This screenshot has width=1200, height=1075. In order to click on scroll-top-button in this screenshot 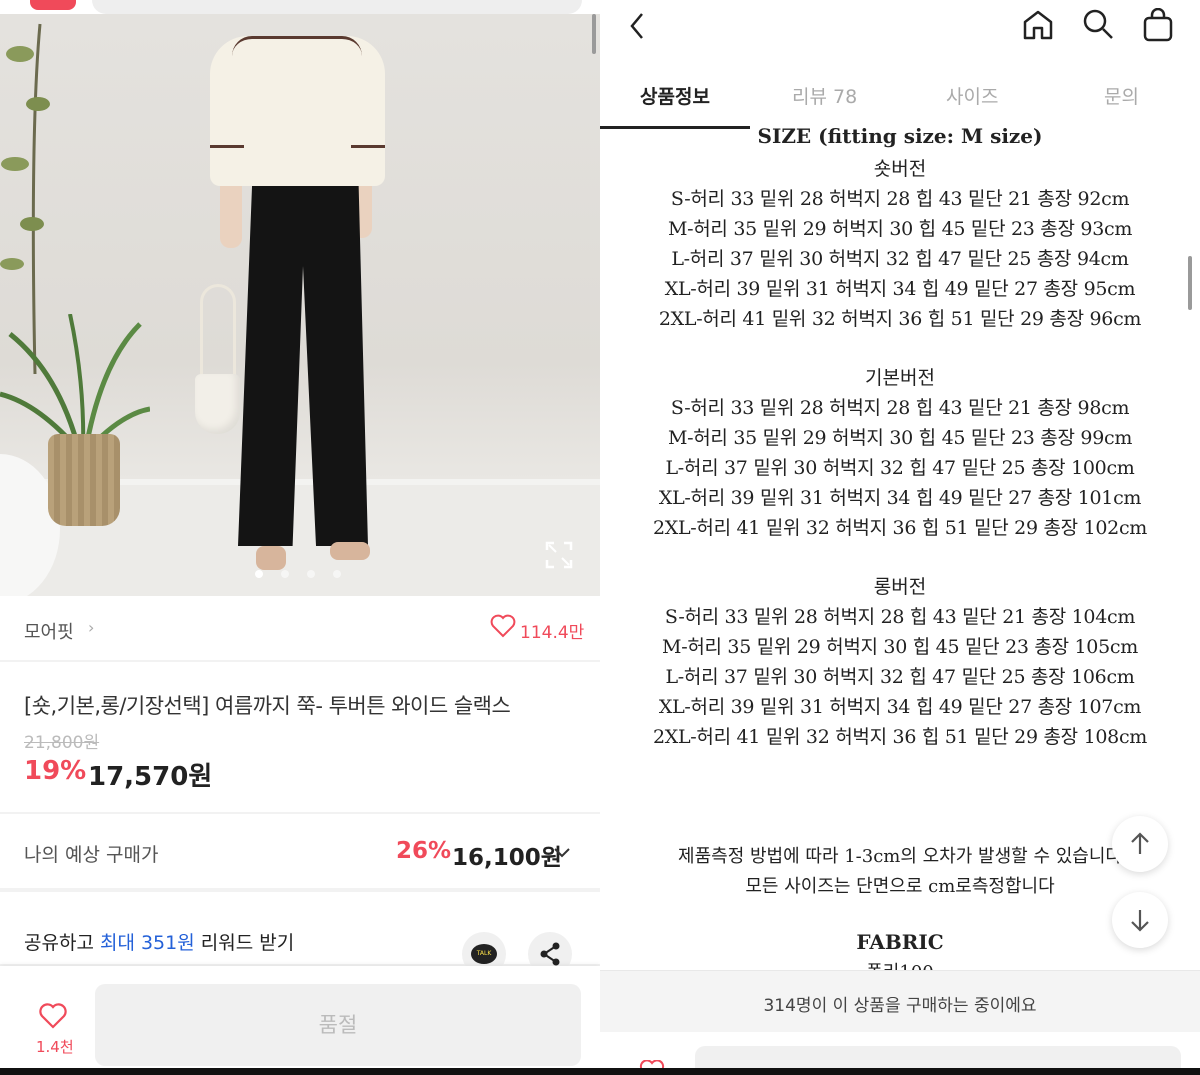, I will do `click(1140, 844)`.